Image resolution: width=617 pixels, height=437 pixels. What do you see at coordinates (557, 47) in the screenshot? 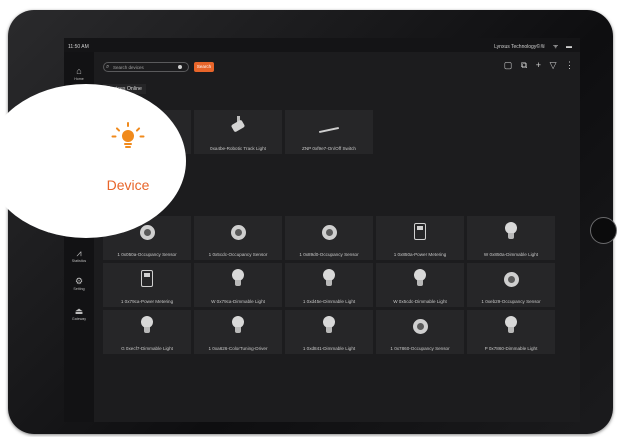
I see `status-icons: ≋ ᯤ ▬` at bounding box center [557, 47].